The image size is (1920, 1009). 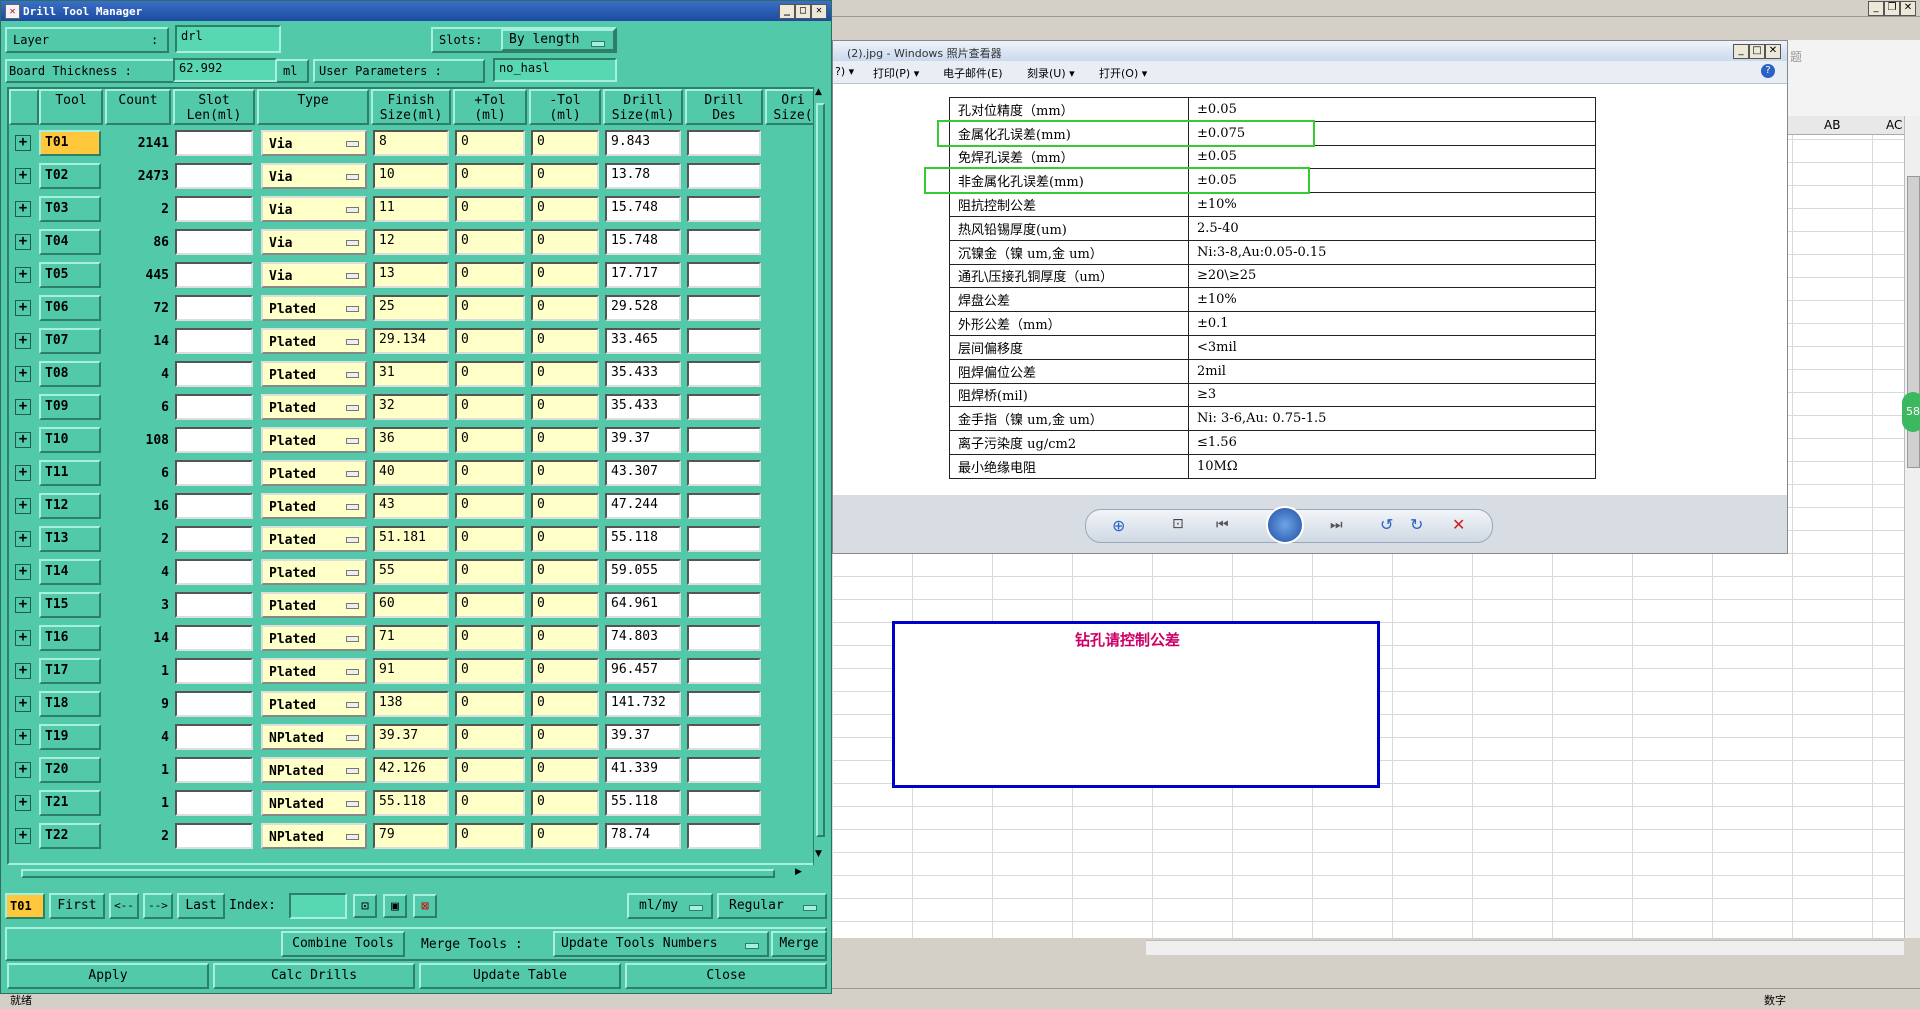 What do you see at coordinates (1222, 525) in the screenshot?
I see `previous-icon: ⏮` at bounding box center [1222, 525].